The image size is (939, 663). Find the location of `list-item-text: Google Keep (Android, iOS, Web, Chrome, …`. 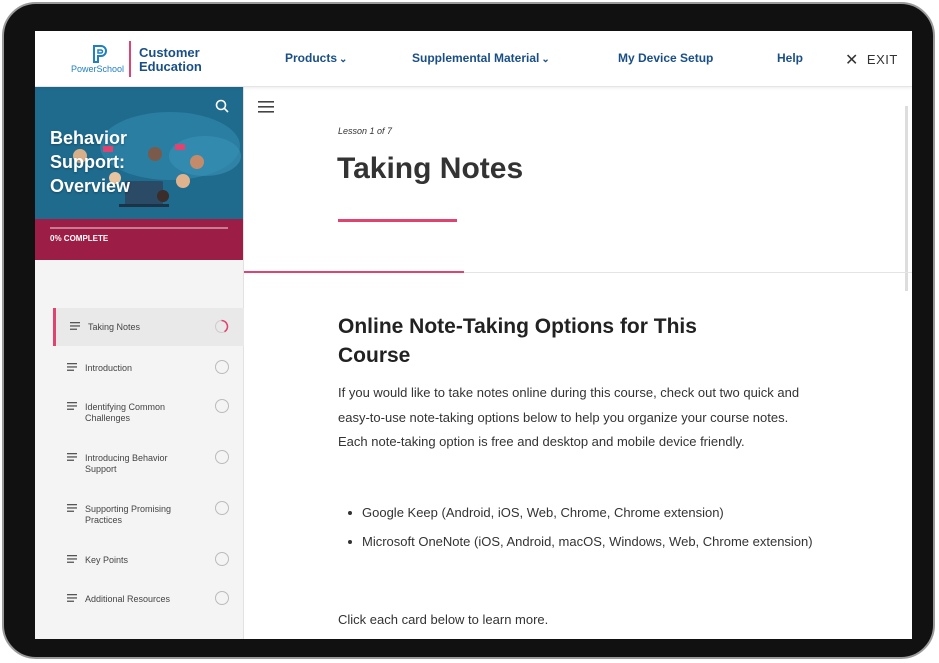

list-item-text: Google Keep (Android, iOS, Web, Chrome, … is located at coordinates (543, 512).